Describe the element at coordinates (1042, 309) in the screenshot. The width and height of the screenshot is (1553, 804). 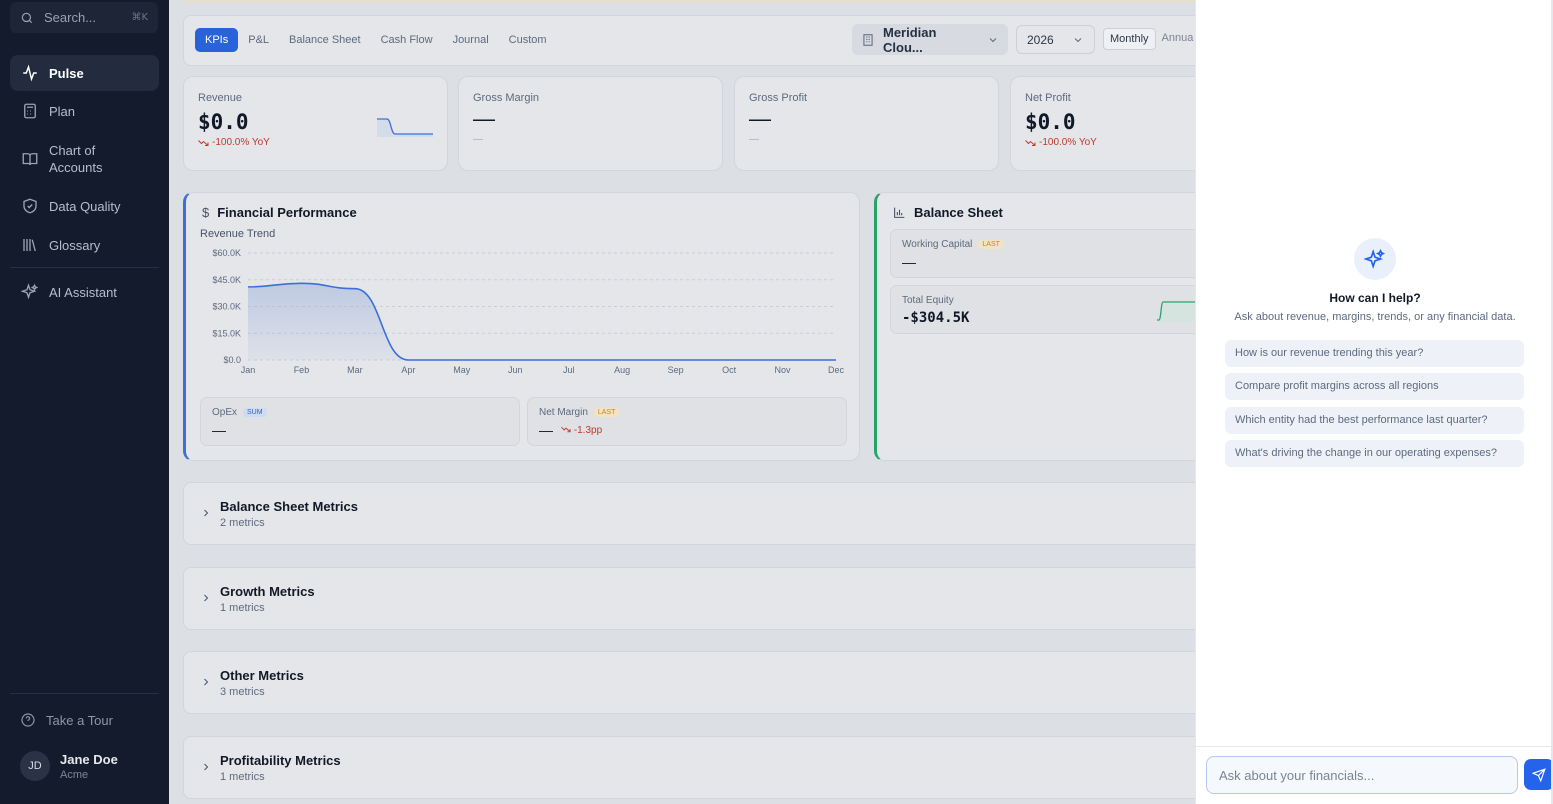
I see `total-equity-card: Total Equity -$304.5K` at that location.